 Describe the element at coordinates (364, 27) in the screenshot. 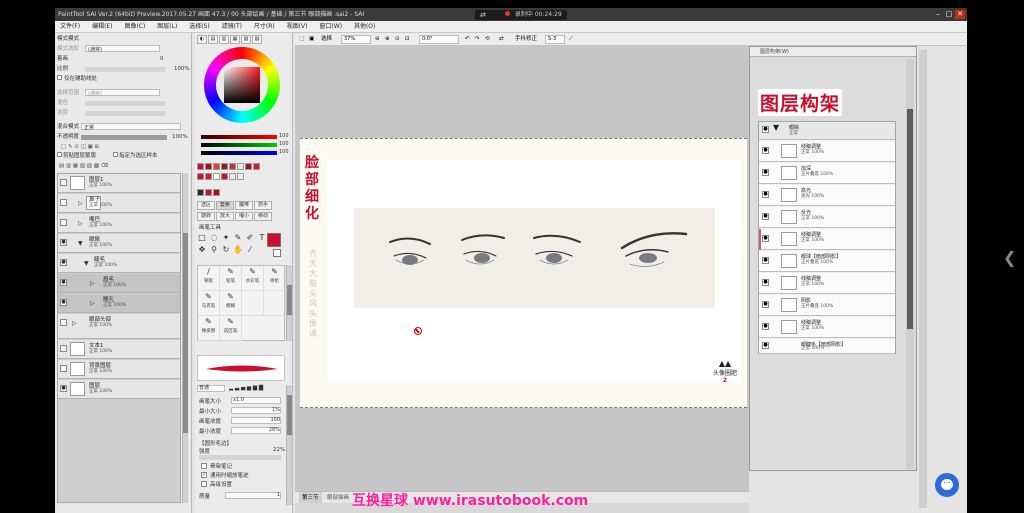

I see `menu-other: 其他(O)` at that location.